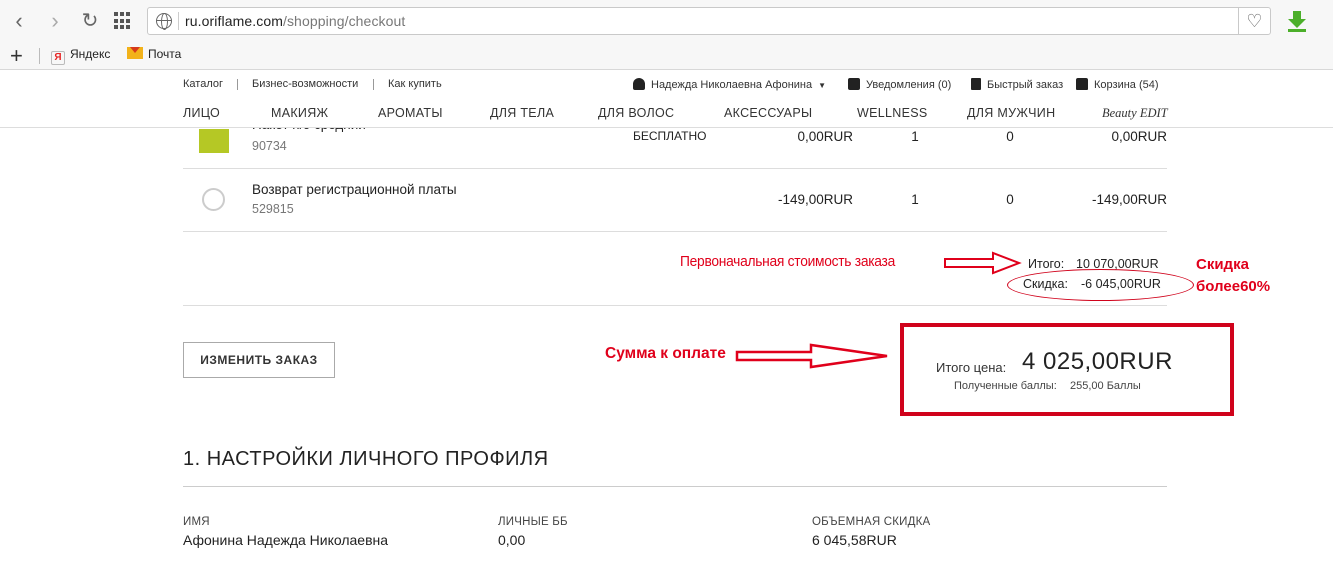 The height and width of the screenshot is (562, 1333). I want to click on product-thumbnail, so click(214, 141).